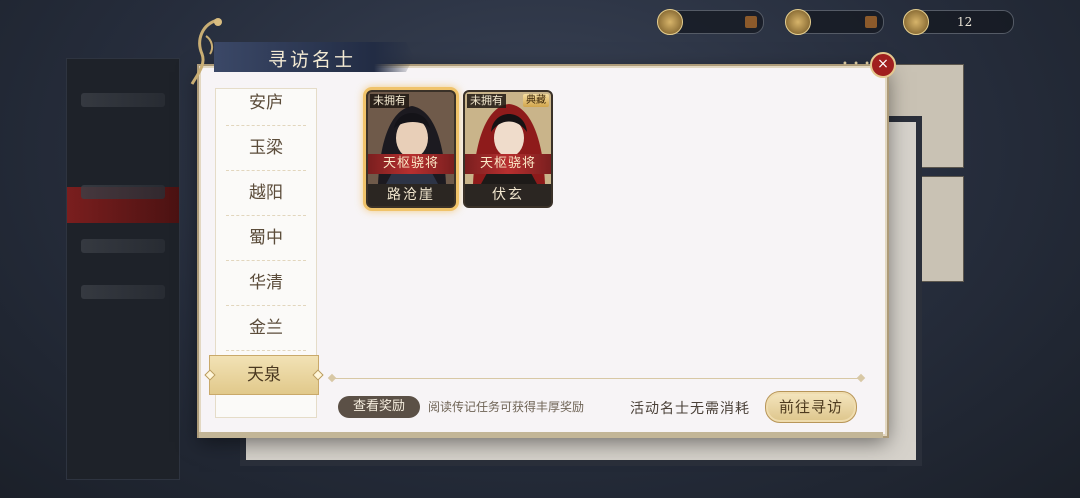 The height and width of the screenshot is (498, 1080). I want to click on region-label: 玉梁, so click(266, 148).